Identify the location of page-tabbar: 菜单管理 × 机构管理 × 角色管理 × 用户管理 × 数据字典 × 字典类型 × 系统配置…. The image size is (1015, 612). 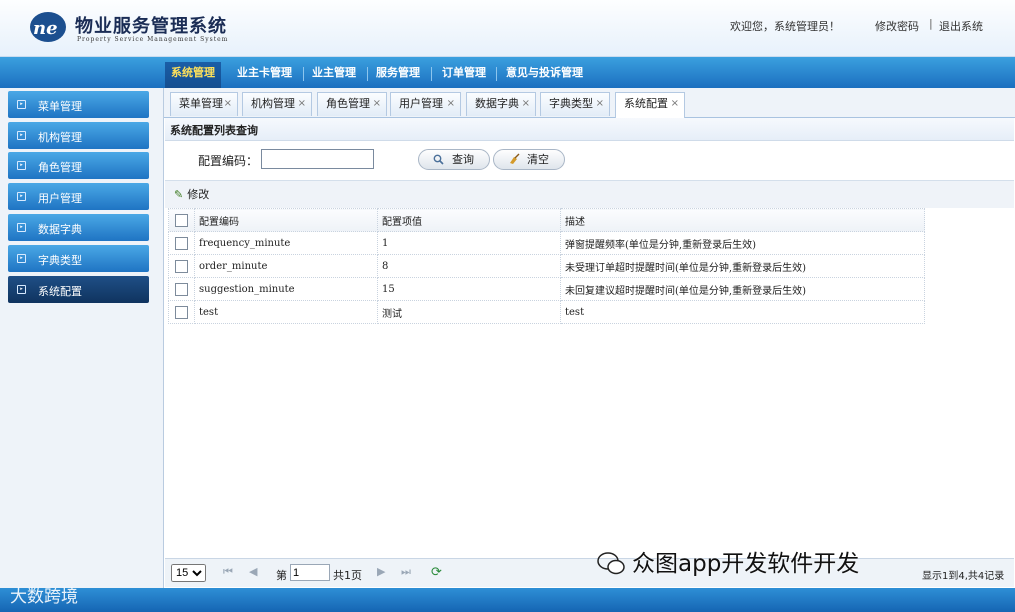
(589, 103).